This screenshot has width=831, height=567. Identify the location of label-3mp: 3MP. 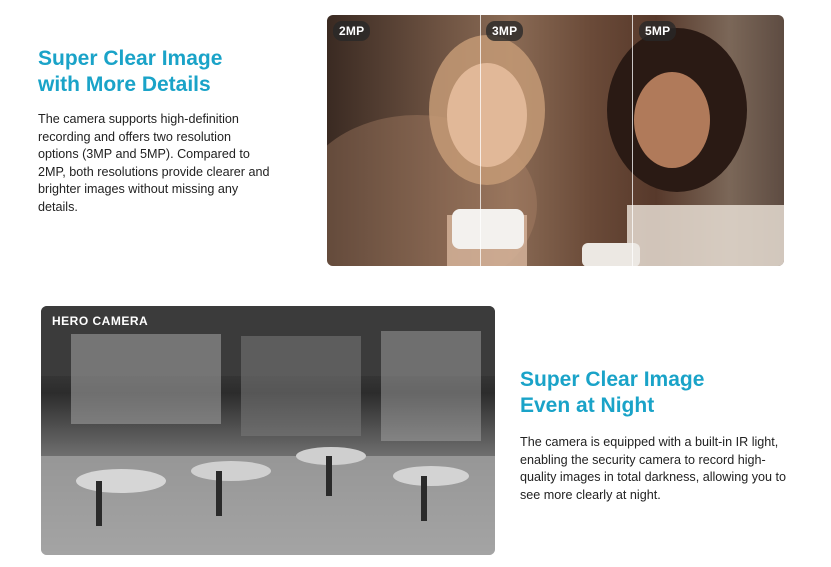
(505, 31).